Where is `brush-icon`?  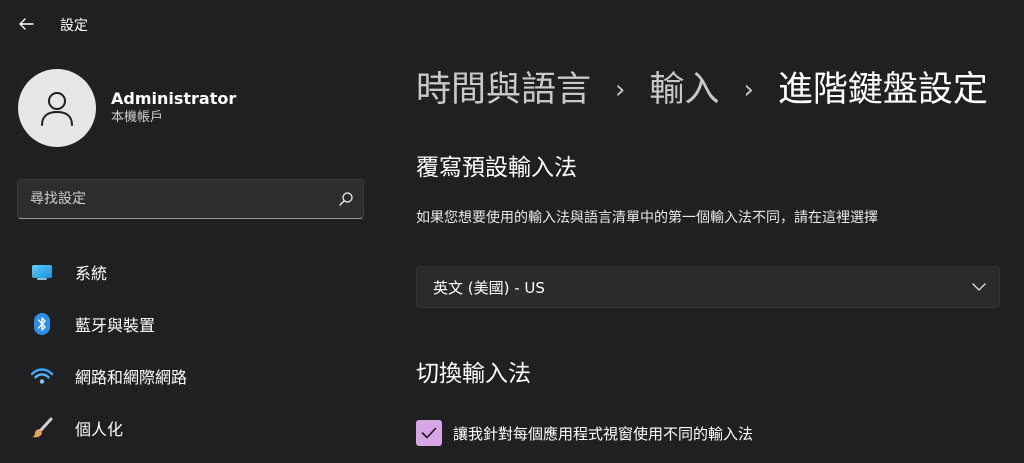
brush-icon is located at coordinates (42, 428).